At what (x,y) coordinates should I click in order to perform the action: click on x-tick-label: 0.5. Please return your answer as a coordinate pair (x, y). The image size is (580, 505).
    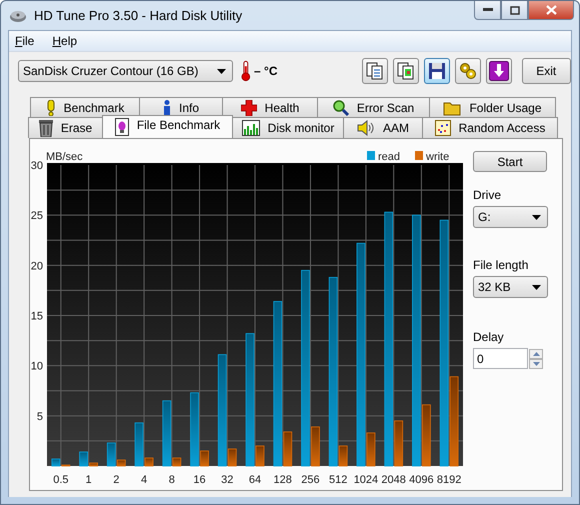
    Looking at the image, I should click on (61, 480).